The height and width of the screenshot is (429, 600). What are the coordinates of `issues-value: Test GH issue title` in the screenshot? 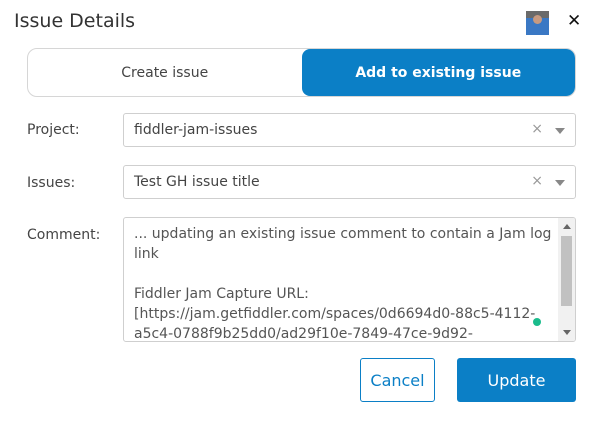 It's located at (197, 182).